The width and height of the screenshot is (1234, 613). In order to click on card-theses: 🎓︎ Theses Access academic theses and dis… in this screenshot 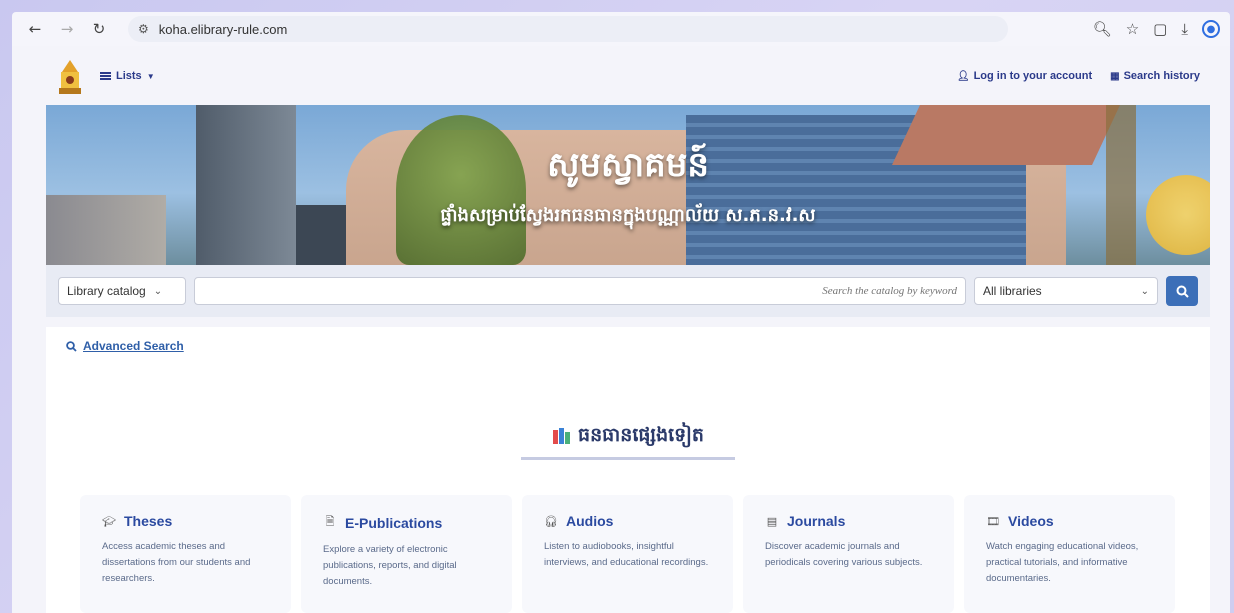, I will do `click(185, 554)`.